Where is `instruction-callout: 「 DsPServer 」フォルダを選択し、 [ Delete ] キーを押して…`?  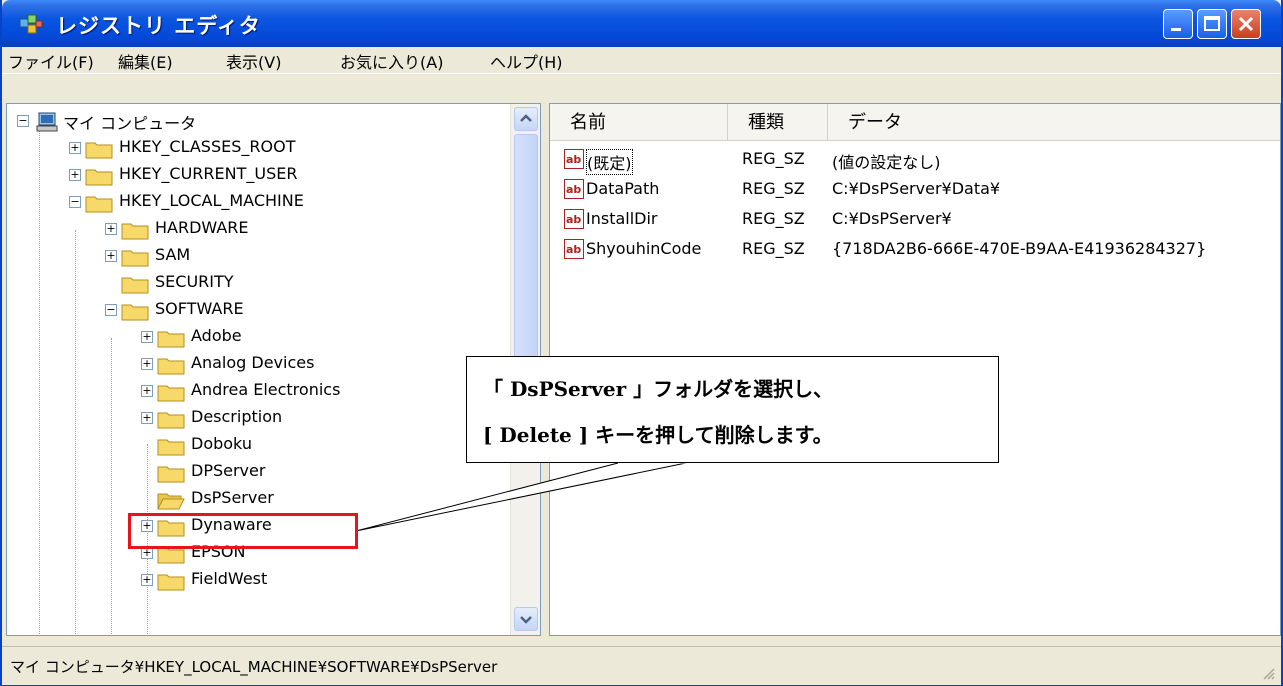
instruction-callout: 「 DsPServer 」フォルダを選択し、 [ Delete ] キーを押して… is located at coordinates (732, 409).